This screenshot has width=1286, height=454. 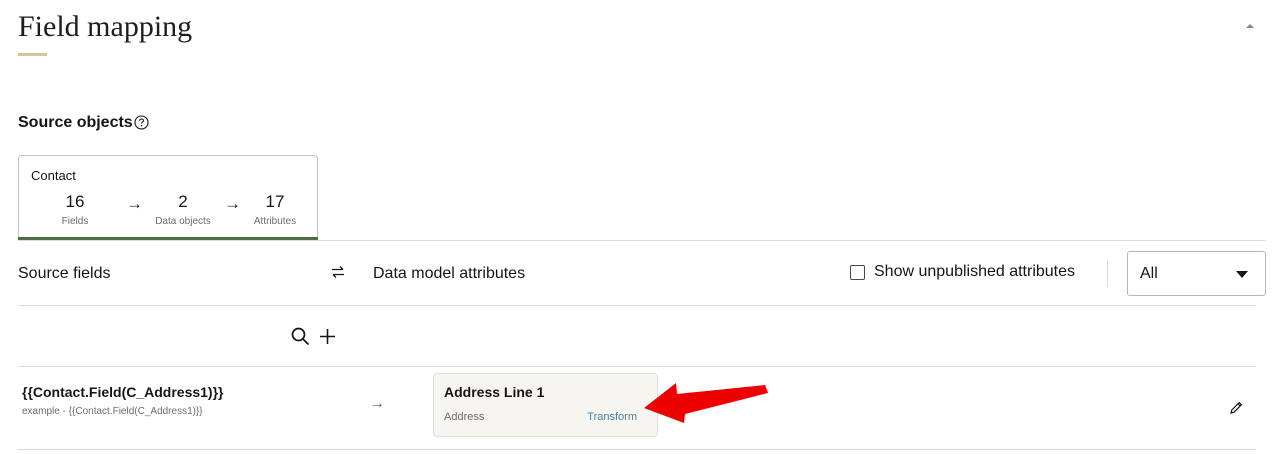 I want to click on caret-down-icon, so click(x=1242, y=274).